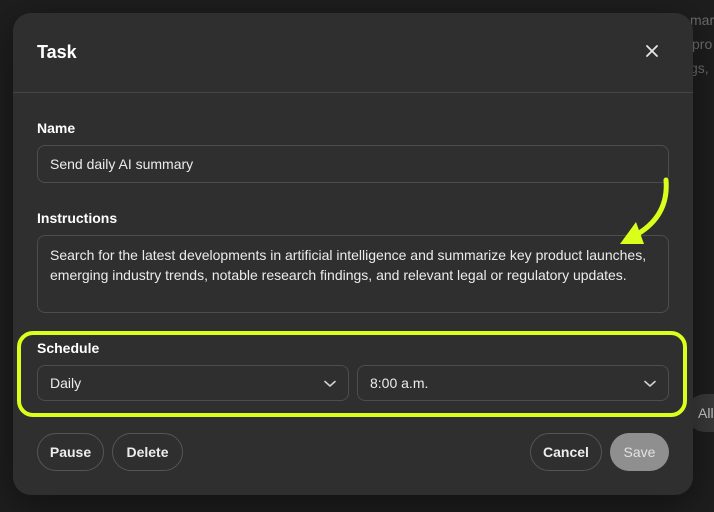 This screenshot has width=714, height=512. What do you see at coordinates (702, 20) in the screenshot?
I see `background-text-1: mary` at bounding box center [702, 20].